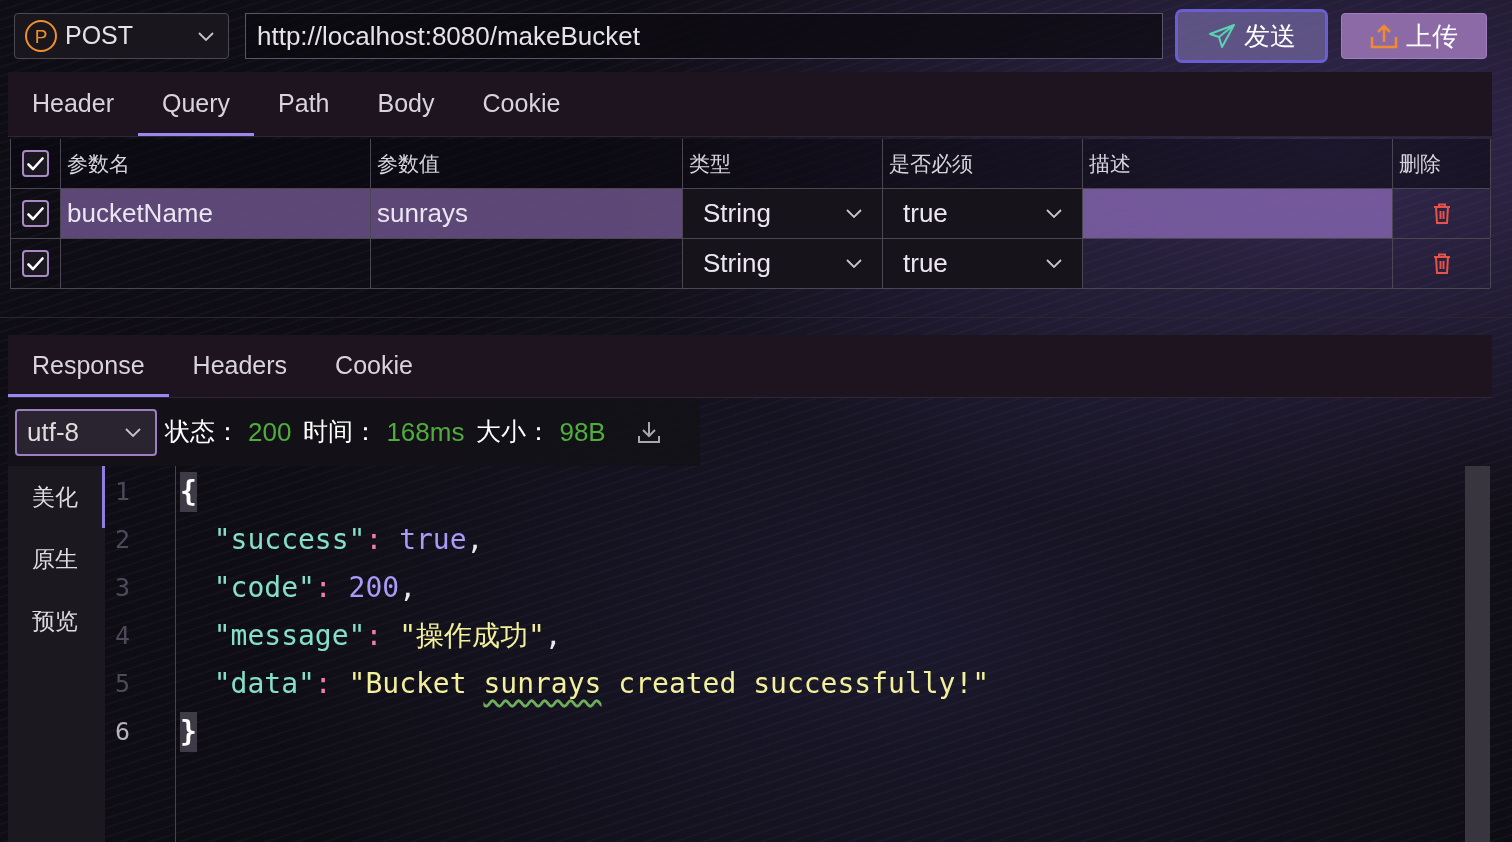  What do you see at coordinates (123, 732) in the screenshot?
I see `line-number: 6` at bounding box center [123, 732].